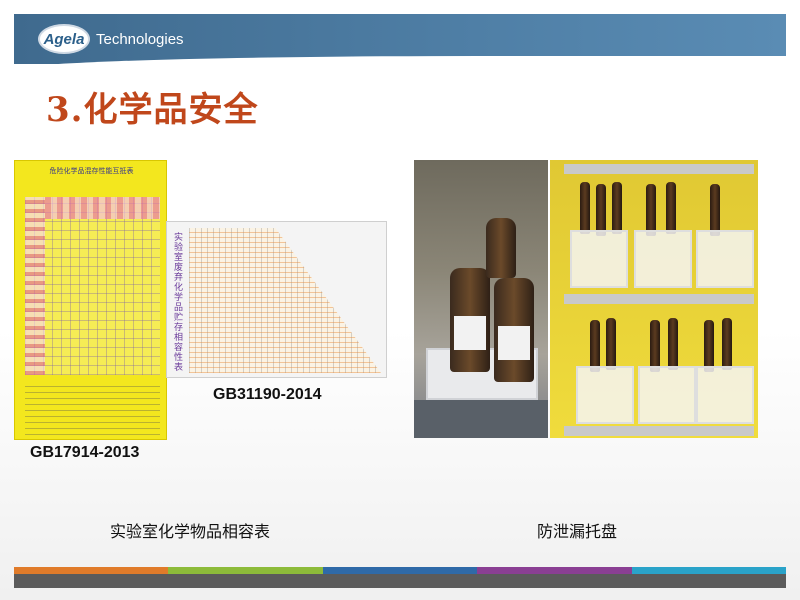 This screenshot has width=800, height=600. I want to click on spill-tray-caption: 防泄漏托盘, so click(577, 531).